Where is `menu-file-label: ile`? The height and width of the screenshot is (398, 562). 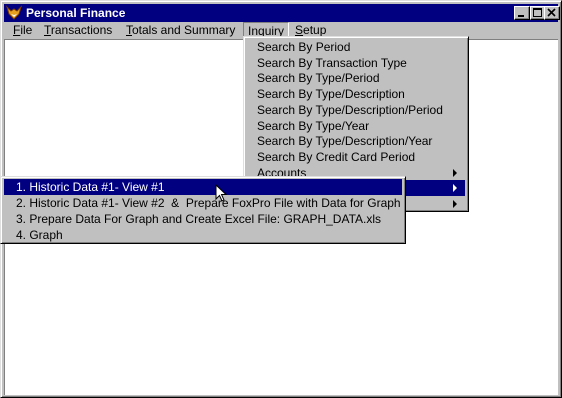 menu-file-label: ile is located at coordinates (26, 30).